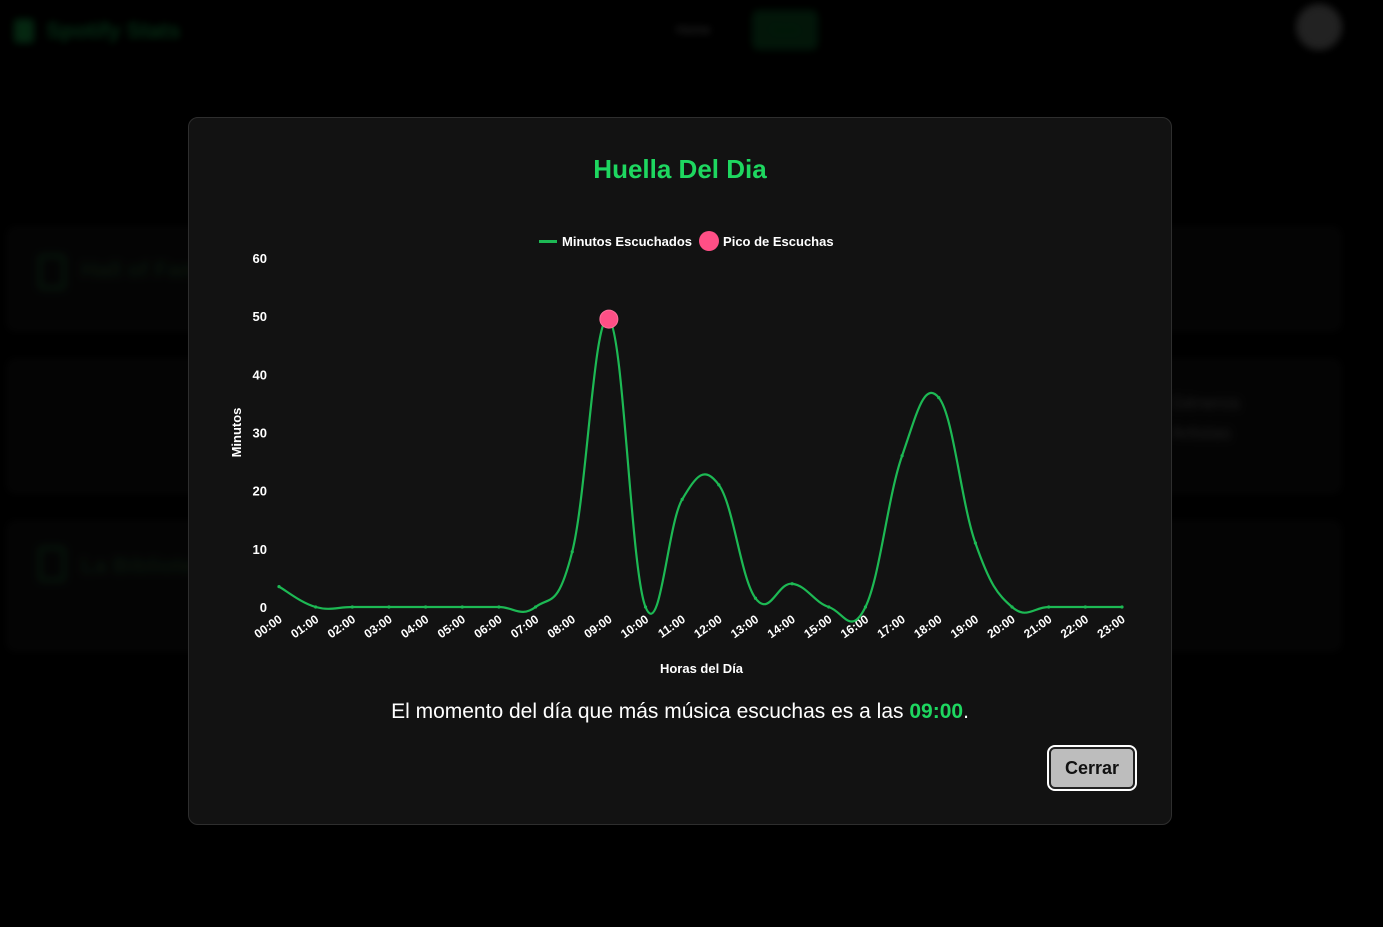 This screenshot has height=927, width=1383. Describe the element at coordinates (936, 711) in the screenshot. I see `peak-time: 09:00` at that location.